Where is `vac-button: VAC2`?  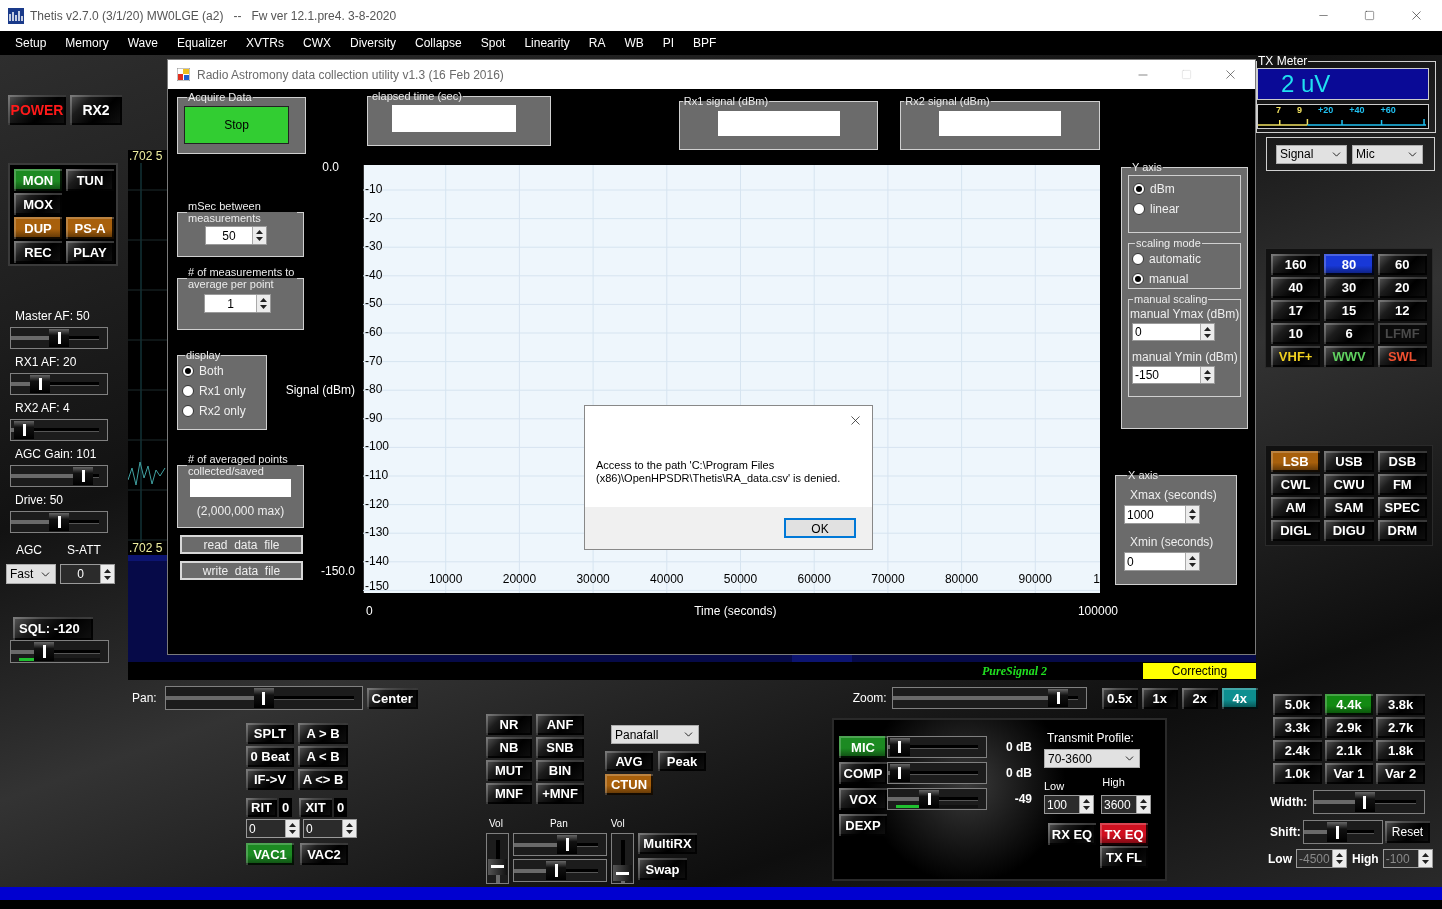 vac-button: VAC2 is located at coordinates (324, 854).